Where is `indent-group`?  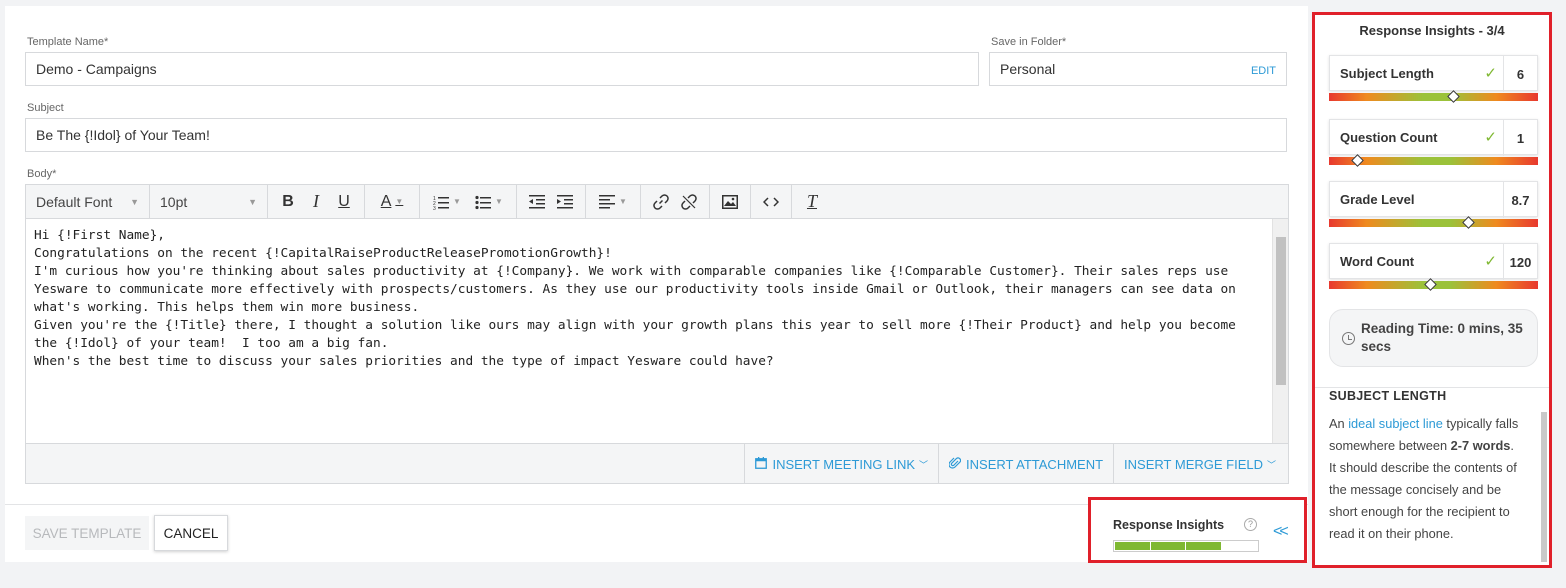
indent-group is located at coordinates (551, 201).